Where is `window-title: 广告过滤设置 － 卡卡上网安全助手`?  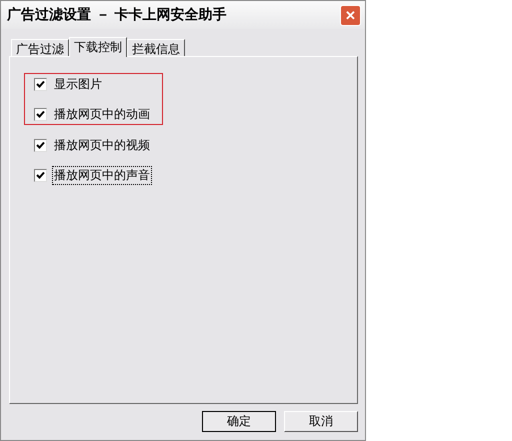
window-title: 广告过滤设置 － 卡卡上网安全助手 is located at coordinates (117, 15).